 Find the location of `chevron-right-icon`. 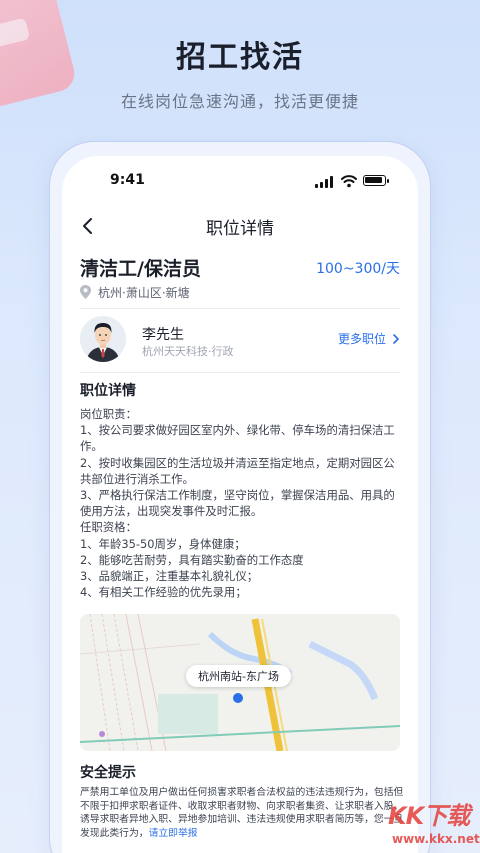

chevron-right-icon is located at coordinates (396, 338).